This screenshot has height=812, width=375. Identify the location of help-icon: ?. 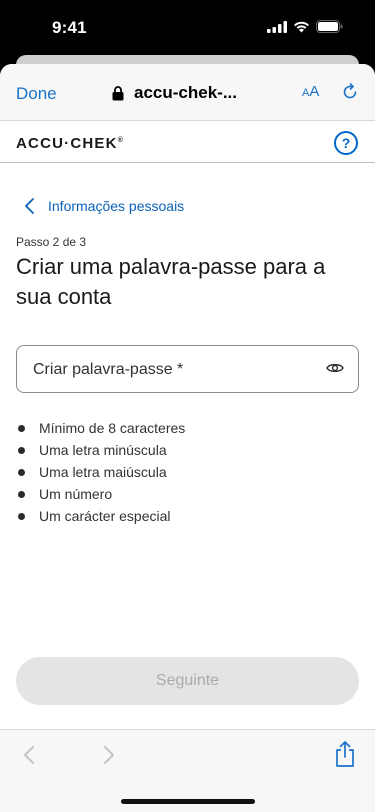
(346, 143).